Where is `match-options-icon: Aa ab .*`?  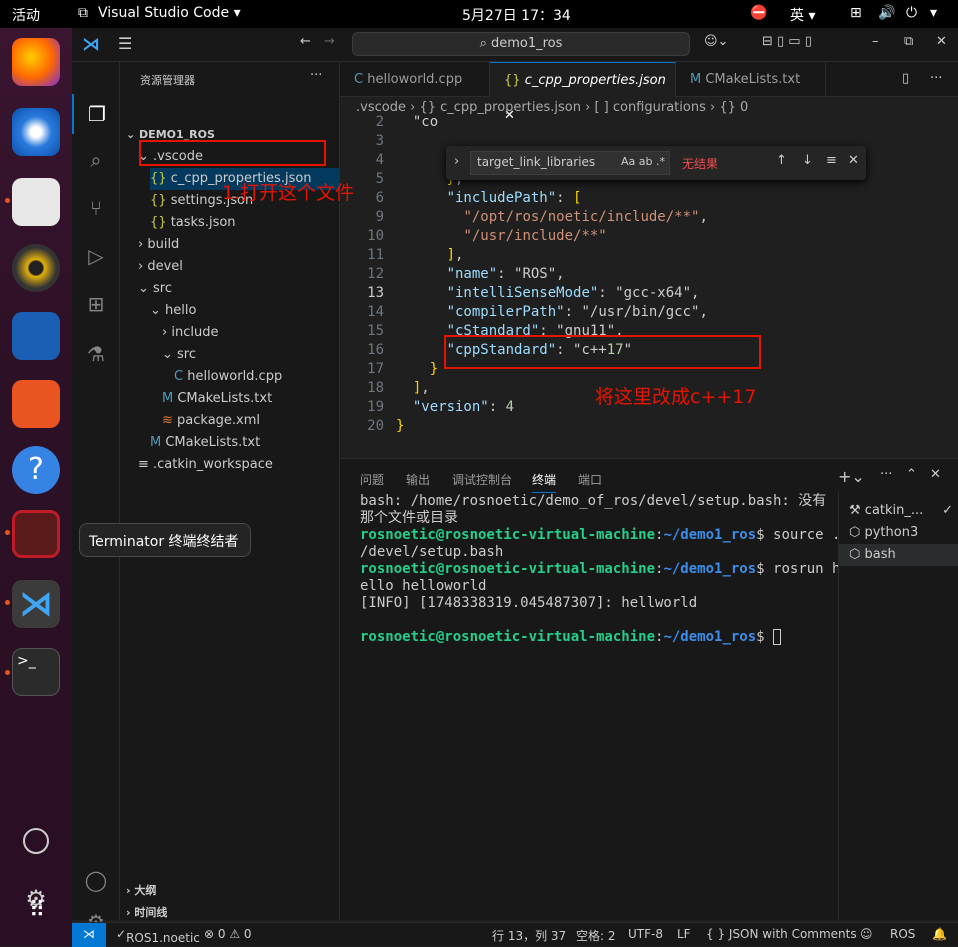 match-options-icon: Aa ab .* is located at coordinates (643, 161).